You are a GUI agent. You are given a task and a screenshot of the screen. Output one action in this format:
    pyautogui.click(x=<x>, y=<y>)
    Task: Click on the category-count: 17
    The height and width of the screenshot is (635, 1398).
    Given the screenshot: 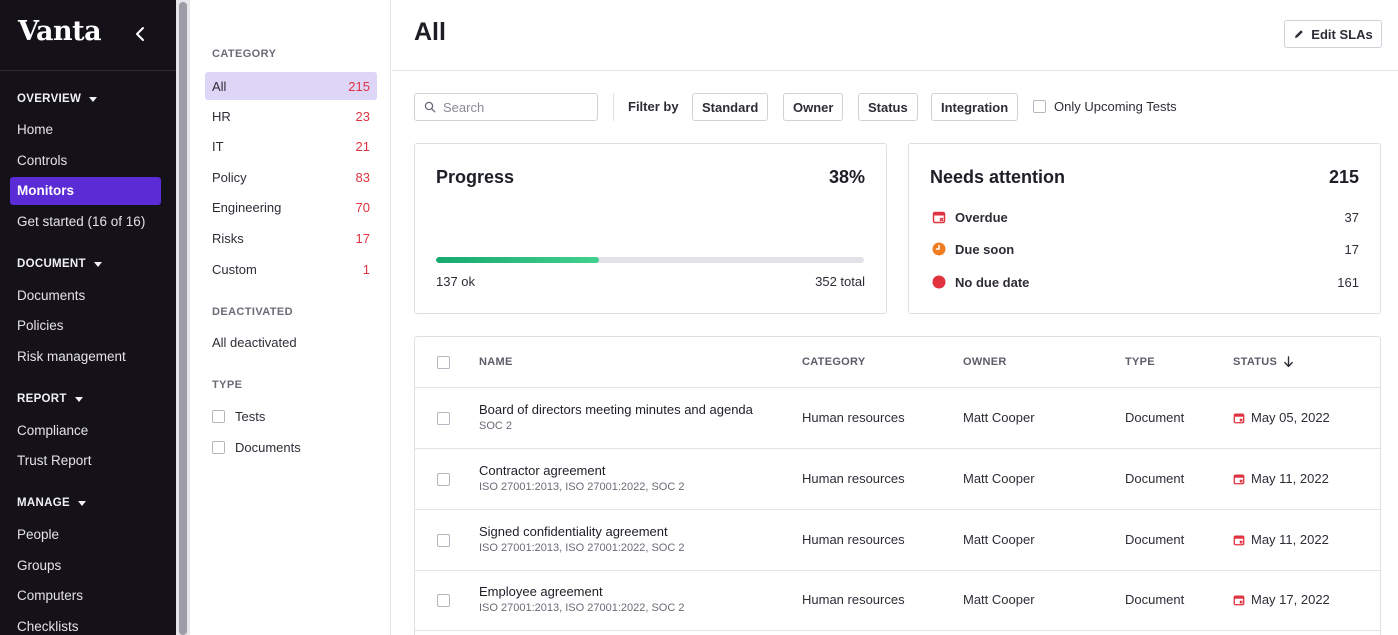 What is the action you would take?
    pyautogui.click(x=362, y=238)
    